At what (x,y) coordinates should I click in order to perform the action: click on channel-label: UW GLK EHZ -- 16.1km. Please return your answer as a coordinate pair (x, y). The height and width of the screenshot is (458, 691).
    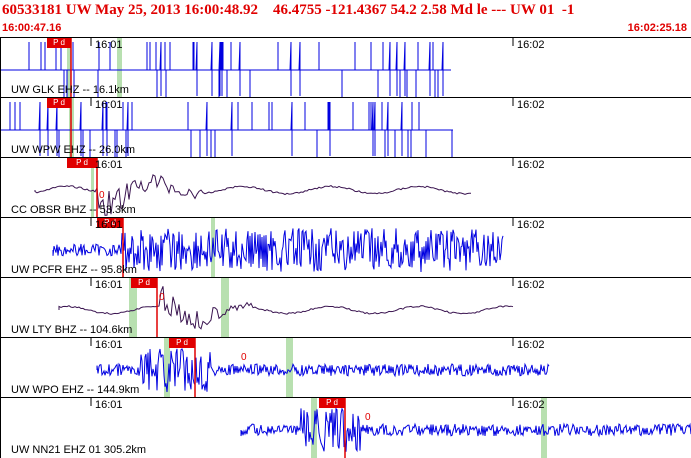
    Looking at the image, I should click on (70, 90).